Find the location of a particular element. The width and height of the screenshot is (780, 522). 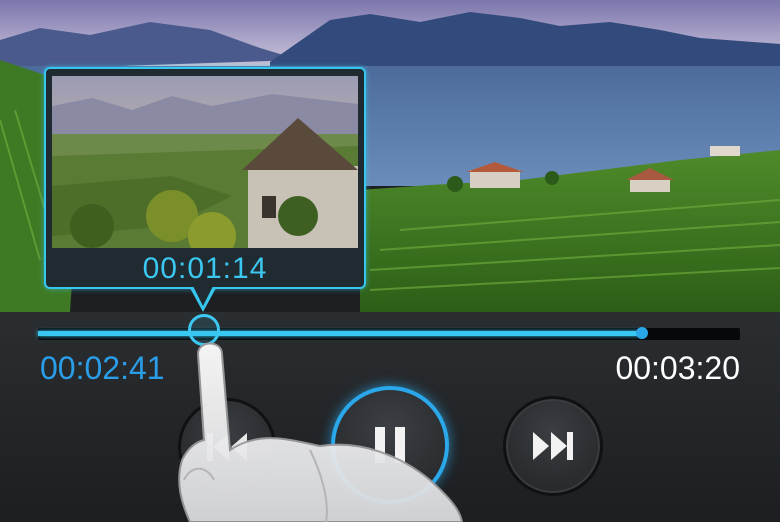

seek-bar is located at coordinates (389, 334).